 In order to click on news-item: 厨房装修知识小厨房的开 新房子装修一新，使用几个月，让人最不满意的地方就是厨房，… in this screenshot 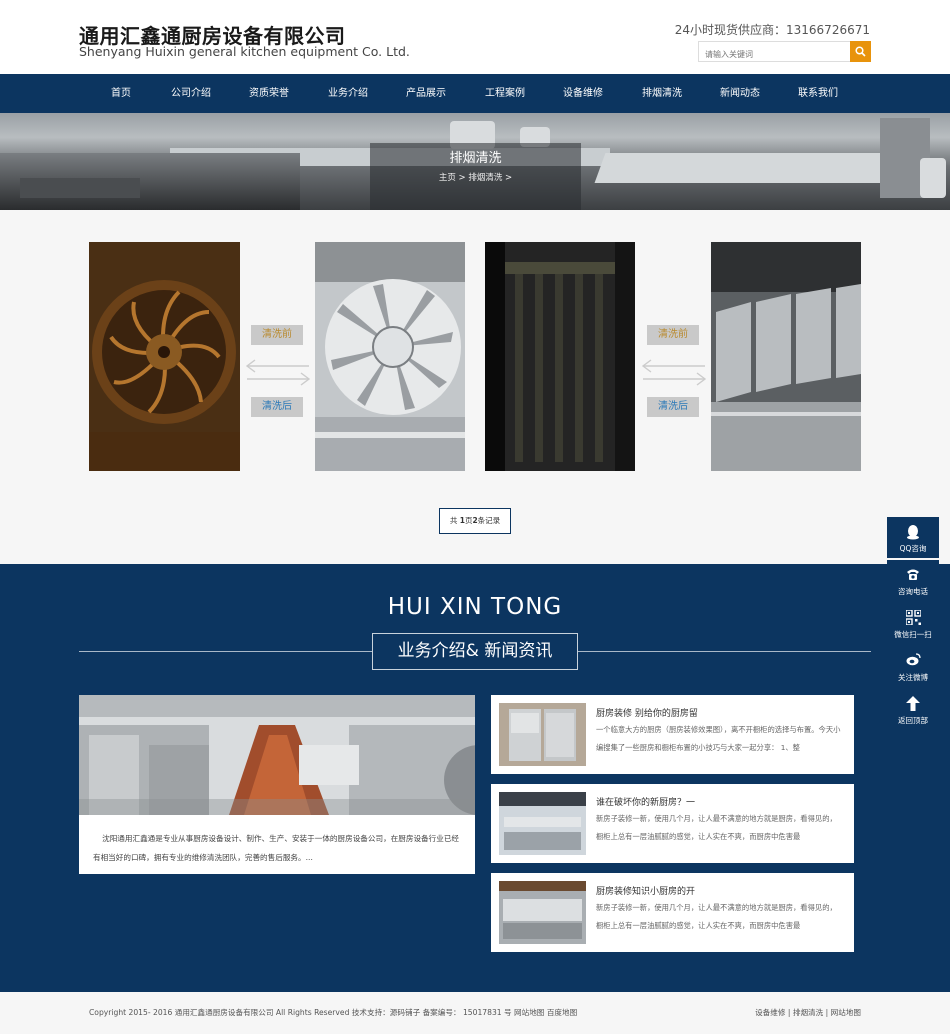, I will do `click(672, 912)`.